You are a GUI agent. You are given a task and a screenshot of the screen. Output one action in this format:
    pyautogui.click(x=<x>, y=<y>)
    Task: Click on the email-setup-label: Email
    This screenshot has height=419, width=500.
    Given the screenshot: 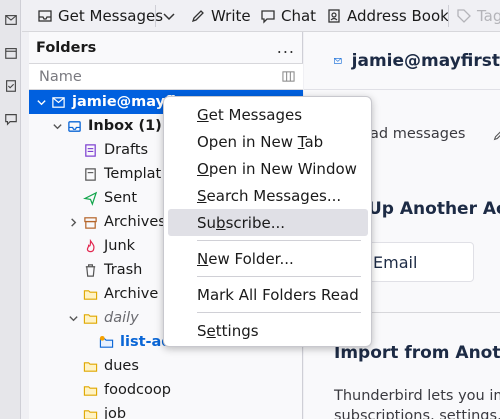 What is the action you would take?
    pyautogui.click(x=395, y=262)
    